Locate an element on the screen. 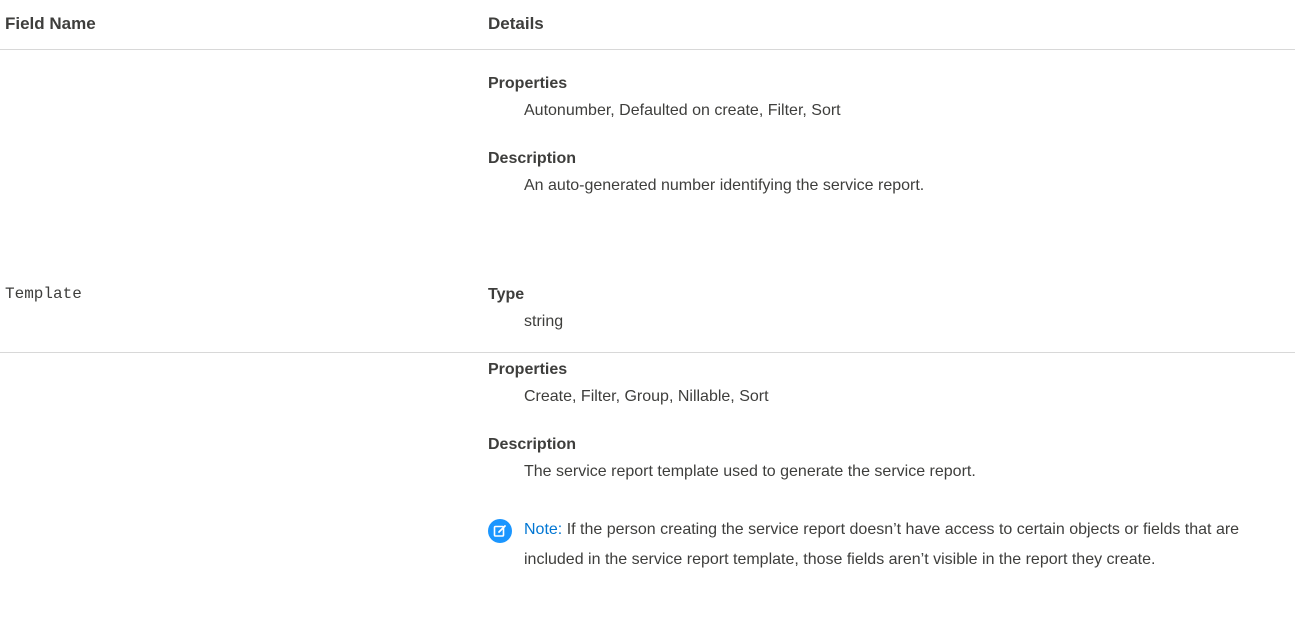 Image resolution: width=1295 pixels, height=636 pixels. field-name-cell: Template is located at coordinates (43, 294).